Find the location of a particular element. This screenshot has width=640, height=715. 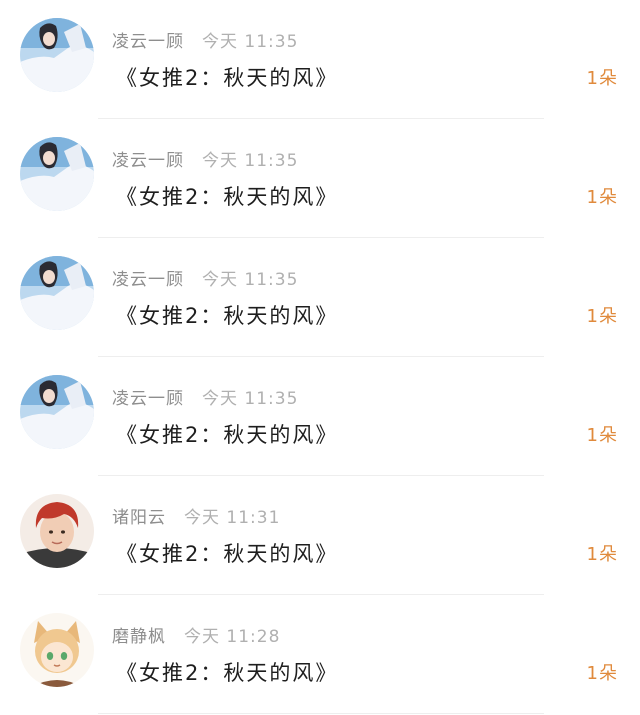

divider is located at coordinates (321, 713).